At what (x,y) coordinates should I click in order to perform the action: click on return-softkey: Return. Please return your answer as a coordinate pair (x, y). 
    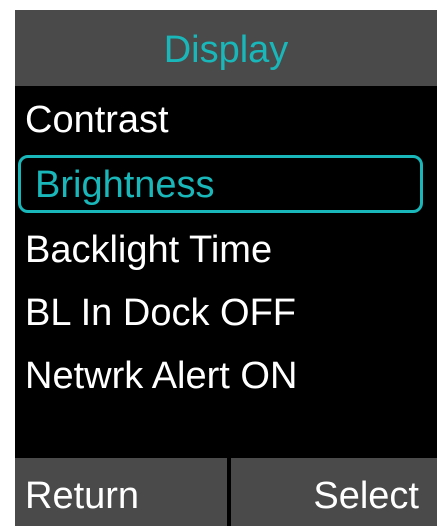
    Looking at the image, I should click on (82, 492).